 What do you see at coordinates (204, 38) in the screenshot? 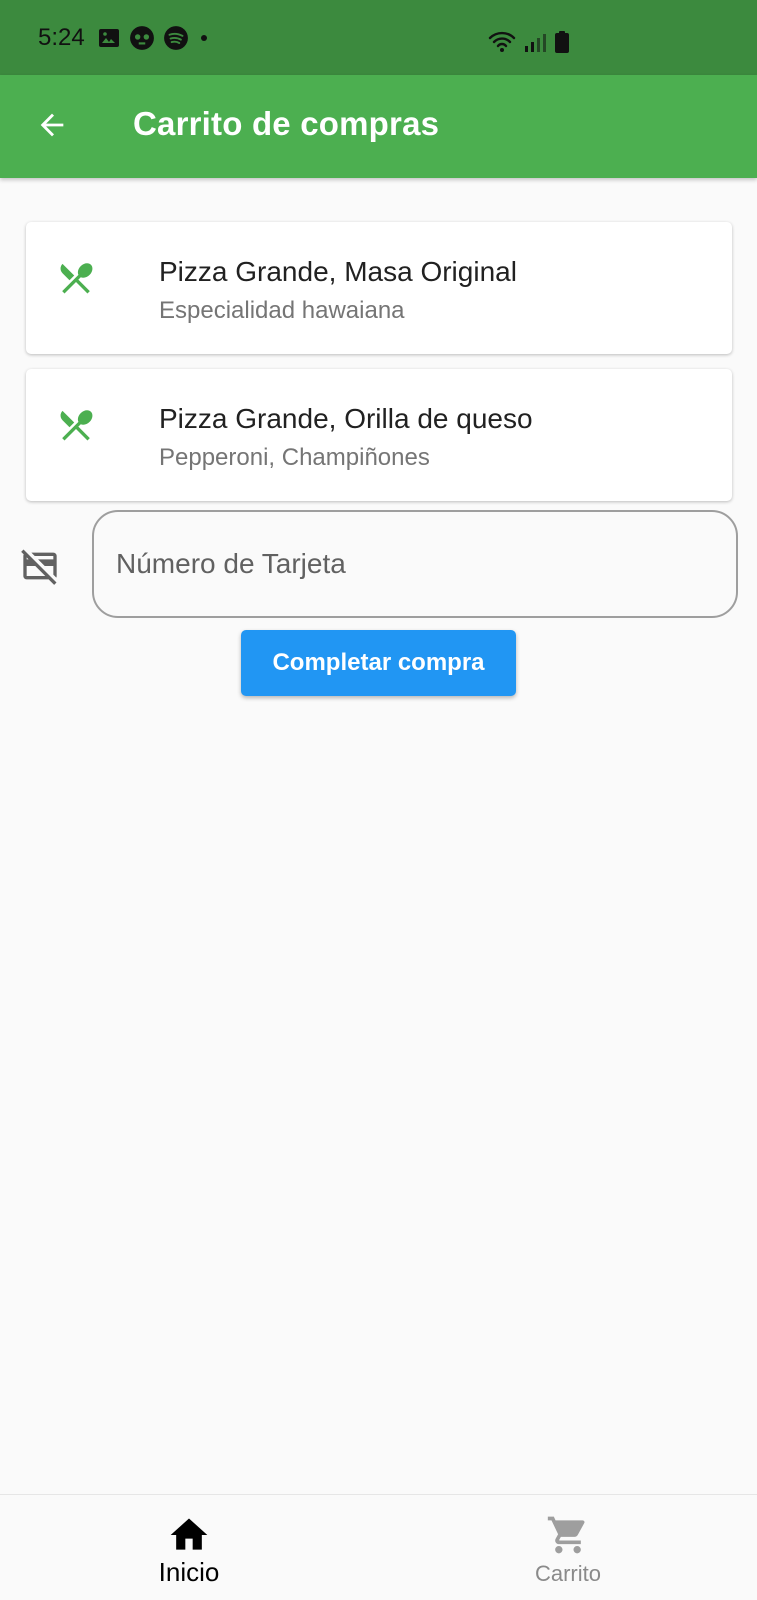
I see `dot-icon` at bounding box center [204, 38].